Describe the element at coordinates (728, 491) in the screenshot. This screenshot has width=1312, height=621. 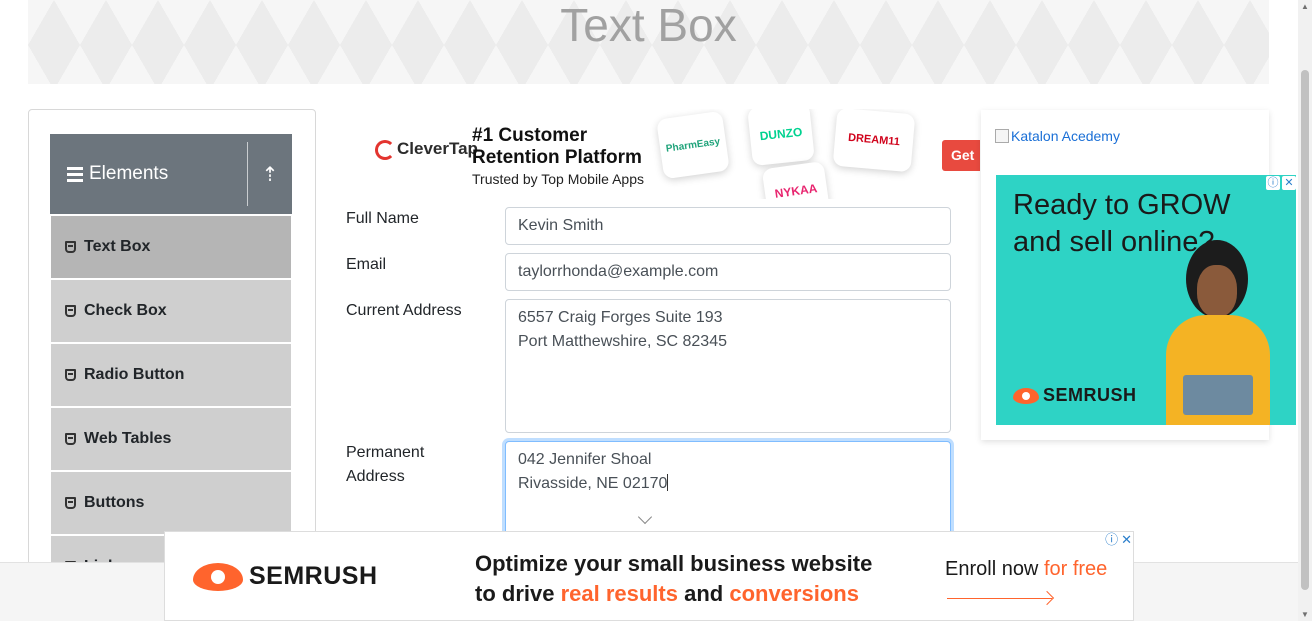
I see `permanent-address-textarea: 042 Jennifer Shoal Rivasside, NE 02170` at that location.